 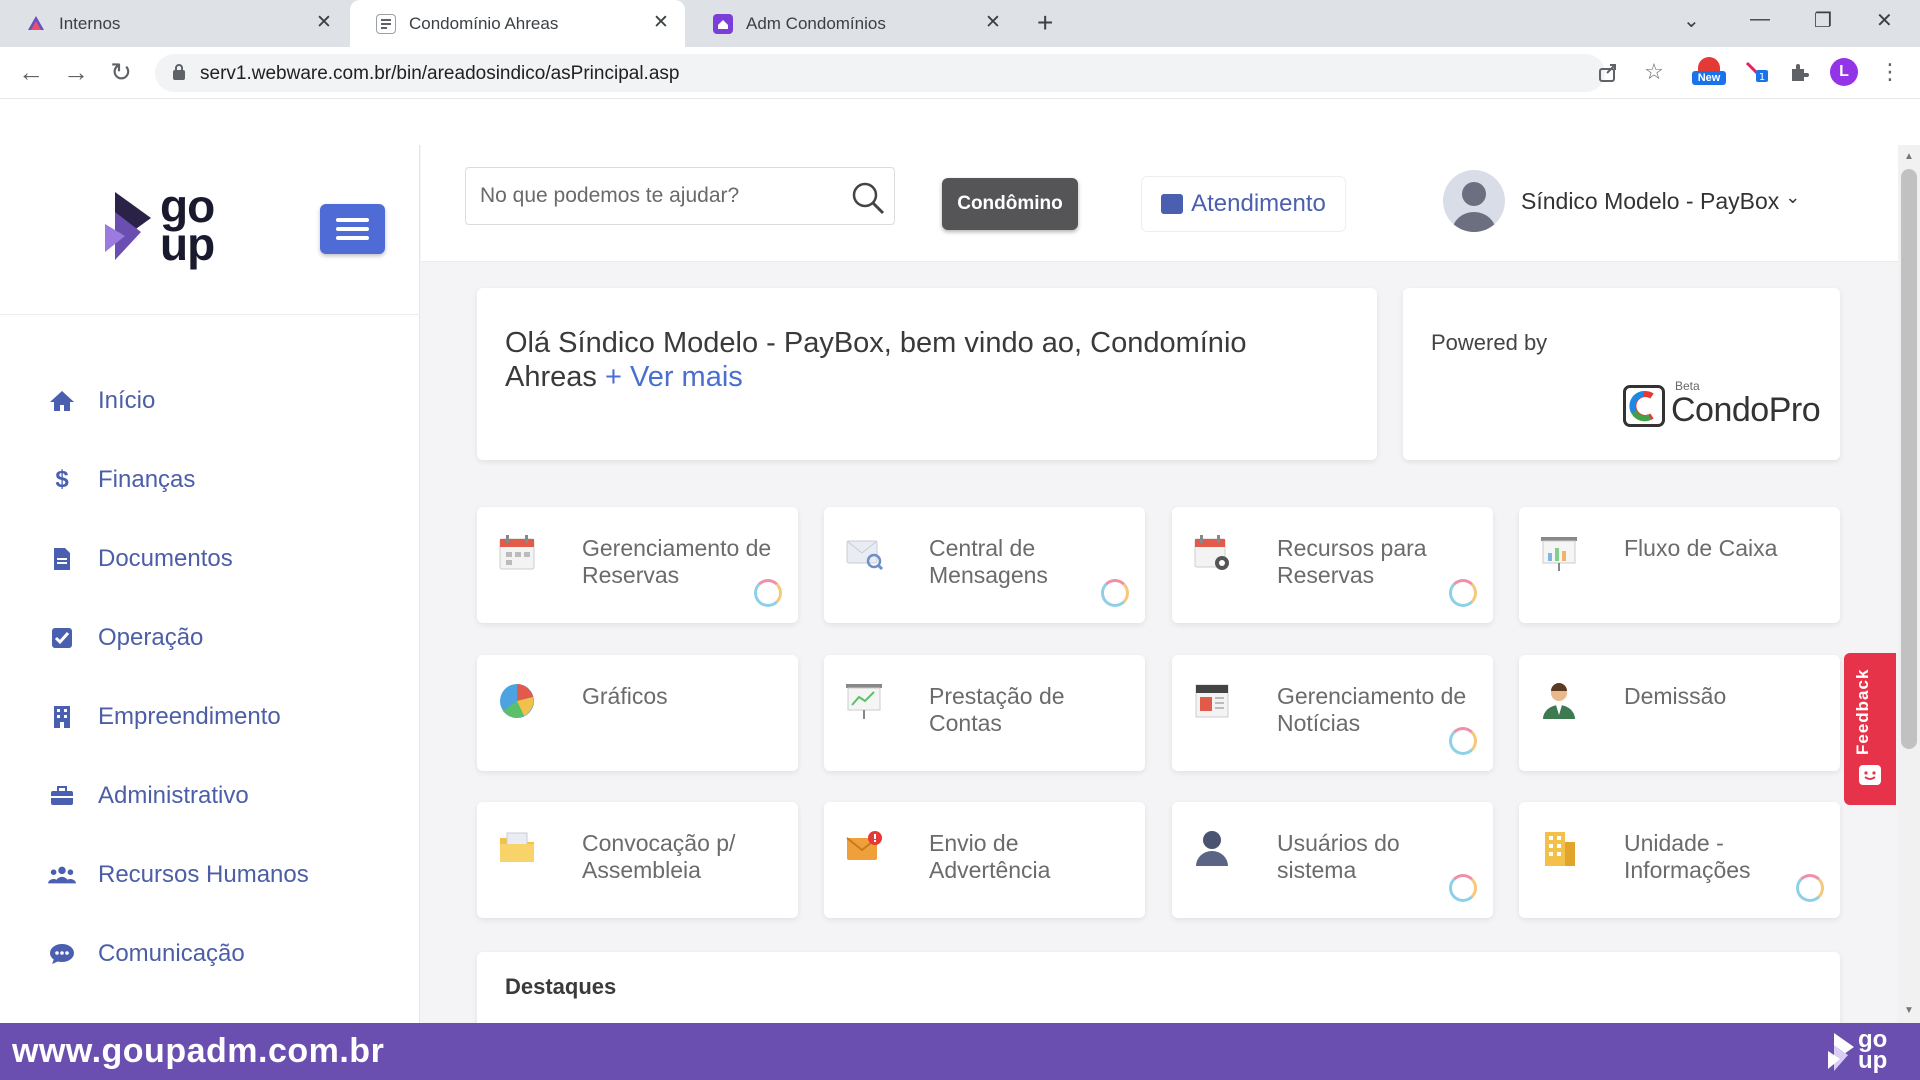 I want to click on user-menu: Síndico Modelo - PayBox ⌄, so click(x=1621, y=201).